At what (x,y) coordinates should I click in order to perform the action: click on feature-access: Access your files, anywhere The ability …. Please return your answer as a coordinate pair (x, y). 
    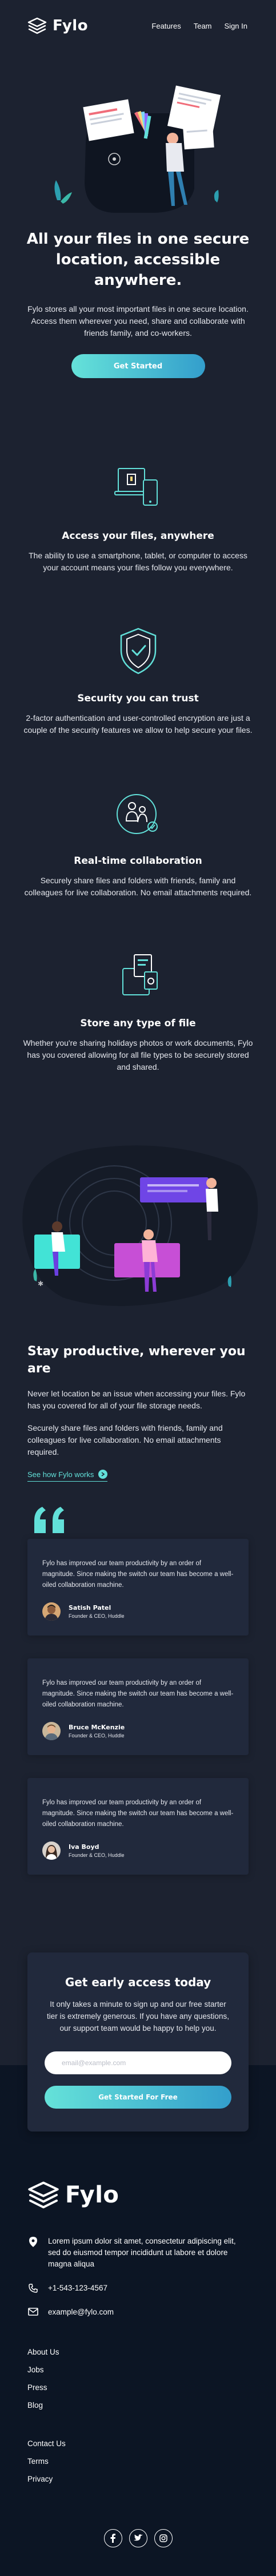
    Looking at the image, I should click on (138, 519).